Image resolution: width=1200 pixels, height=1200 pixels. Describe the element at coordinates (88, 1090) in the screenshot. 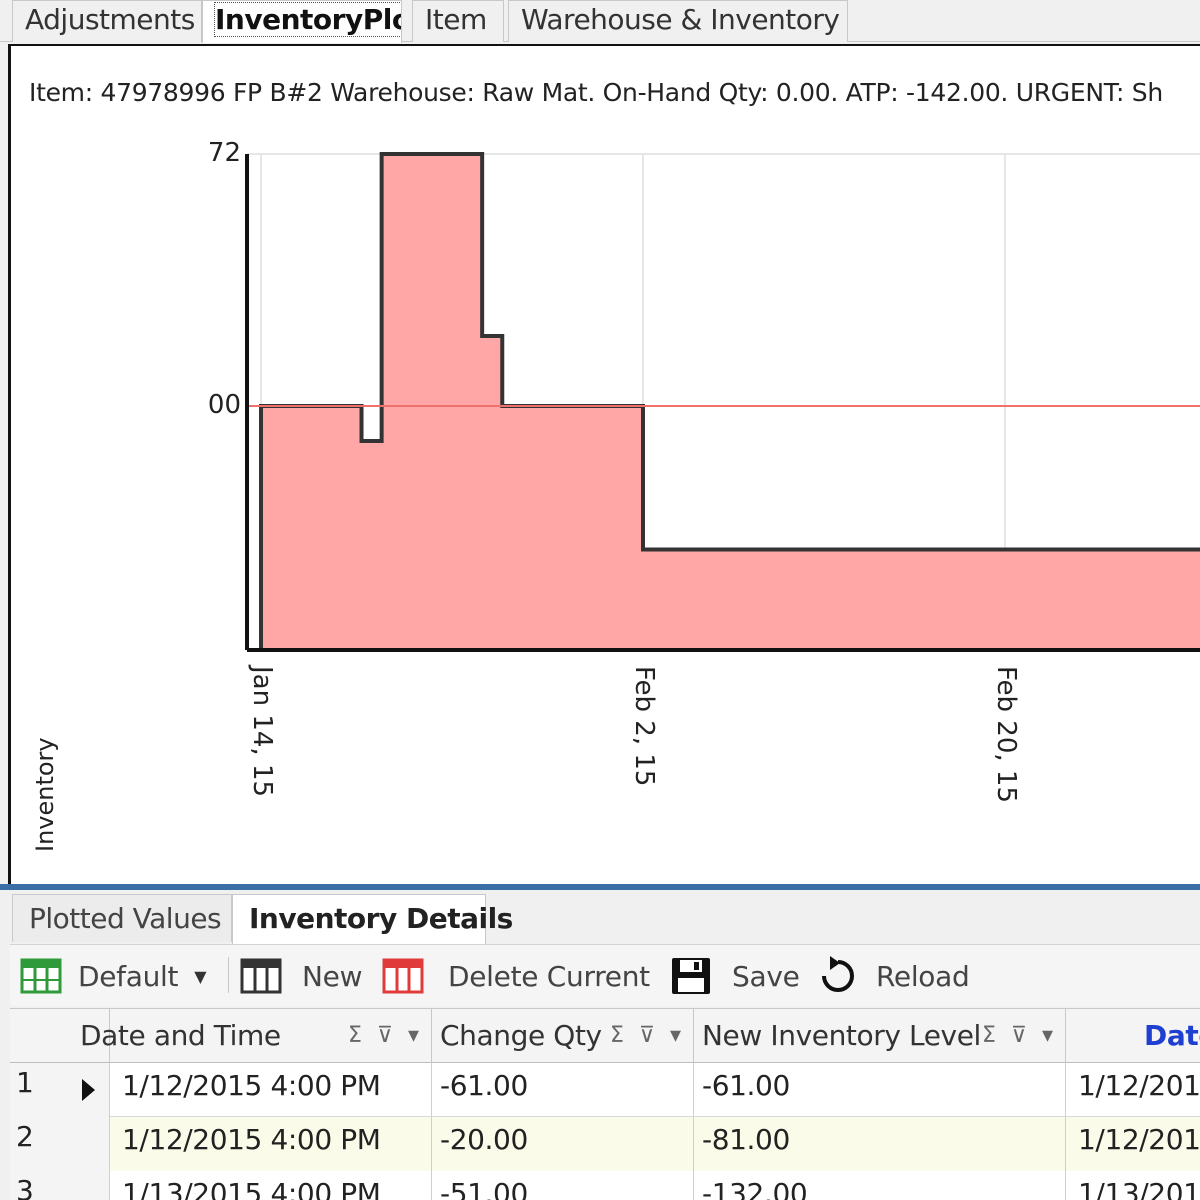

I see `current-row-arrow-icon` at that location.